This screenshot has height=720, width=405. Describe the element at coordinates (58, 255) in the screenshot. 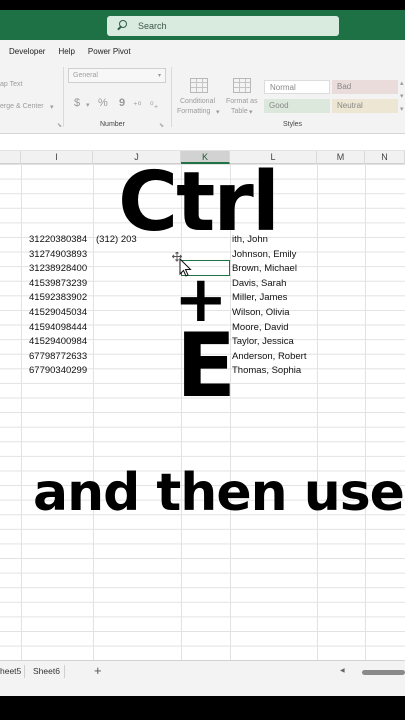

I see `cell-i: 31274903893` at that location.